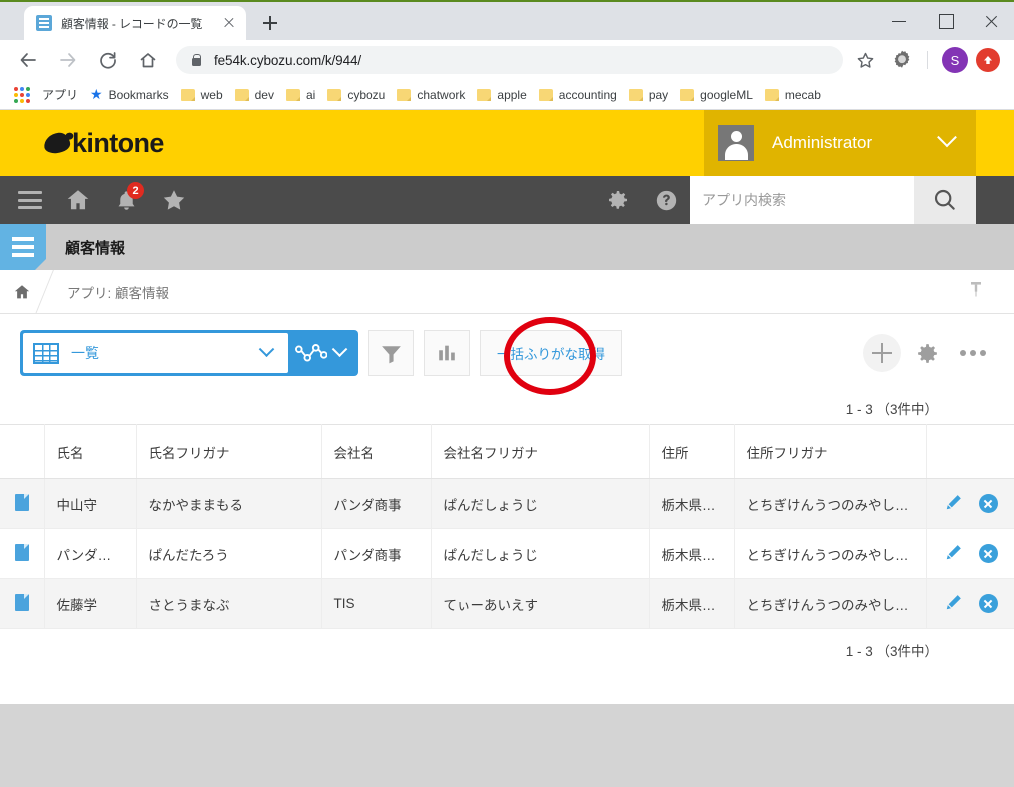  Describe the element at coordinates (22, 94) in the screenshot. I see `apps-grid-icon` at that location.